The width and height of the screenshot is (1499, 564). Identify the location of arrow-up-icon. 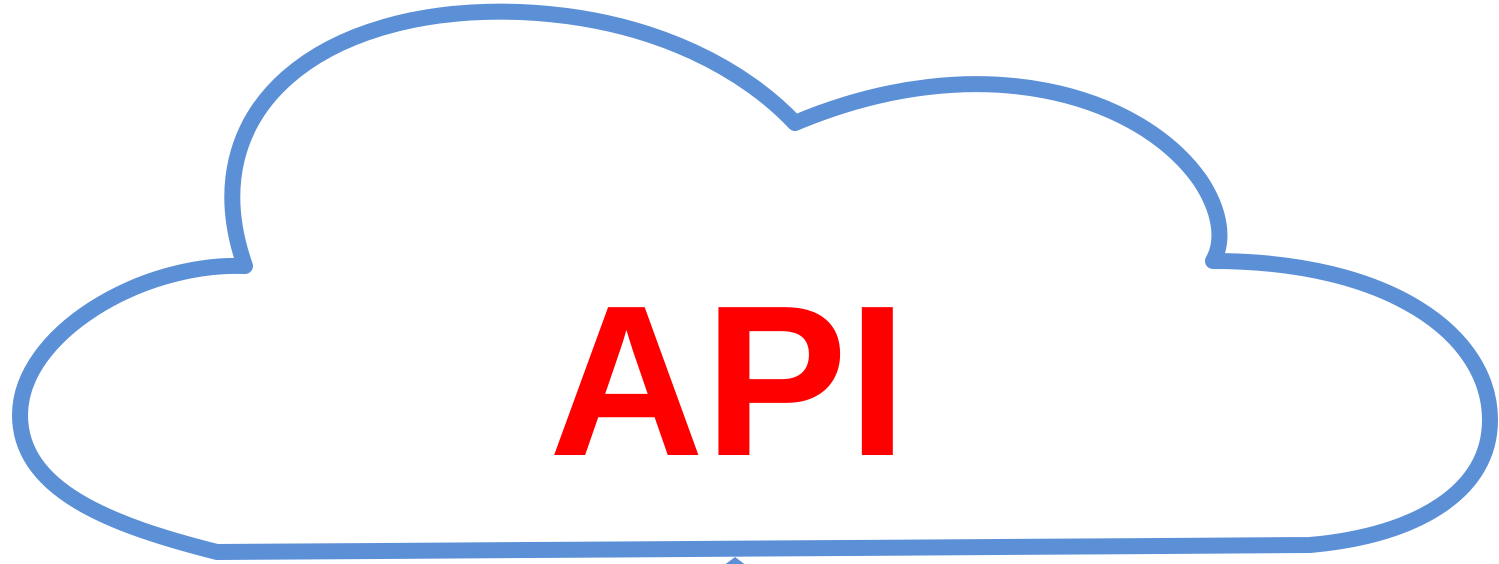
(735, 560).